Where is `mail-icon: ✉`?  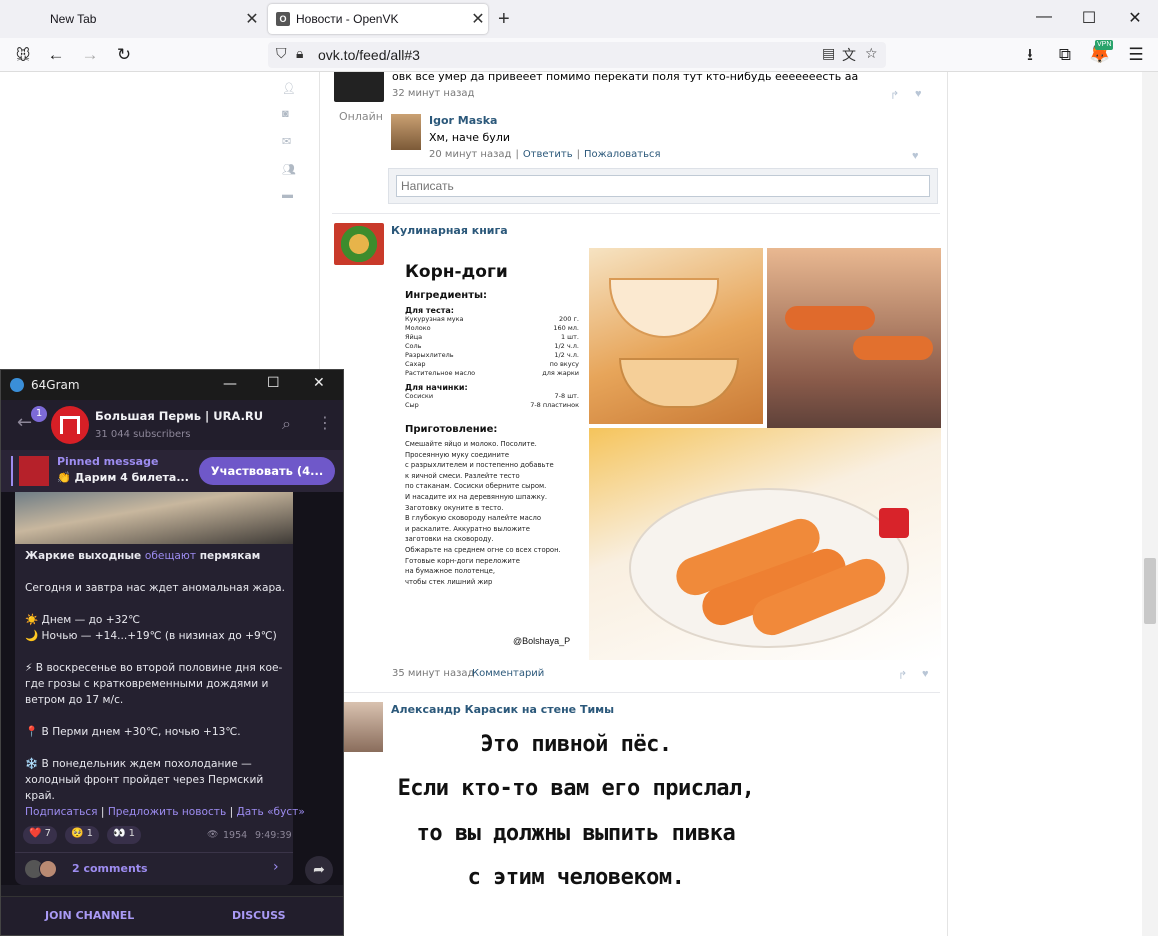
mail-icon: ✉ is located at coordinates (288, 141).